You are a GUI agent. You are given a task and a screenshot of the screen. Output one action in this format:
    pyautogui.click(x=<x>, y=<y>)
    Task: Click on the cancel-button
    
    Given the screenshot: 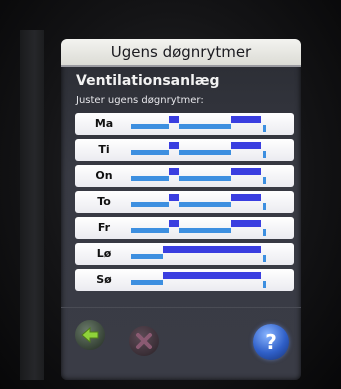 What is the action you would take?
    pyautogui.click(x=144, y=341)
    